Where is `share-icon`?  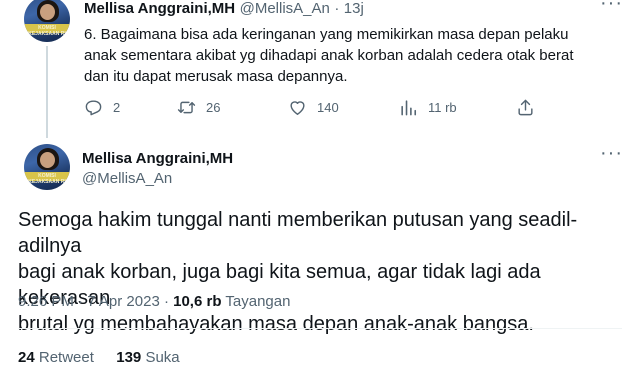
share-icon is located at coordinates (525, 107).